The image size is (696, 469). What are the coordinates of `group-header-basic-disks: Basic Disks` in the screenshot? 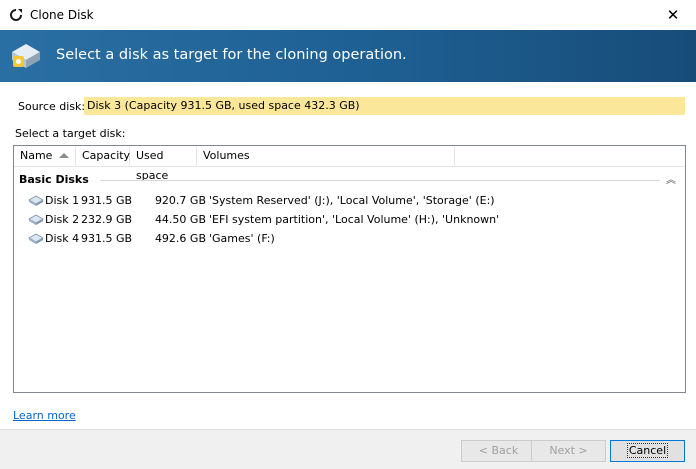 It's located at (54, 179).